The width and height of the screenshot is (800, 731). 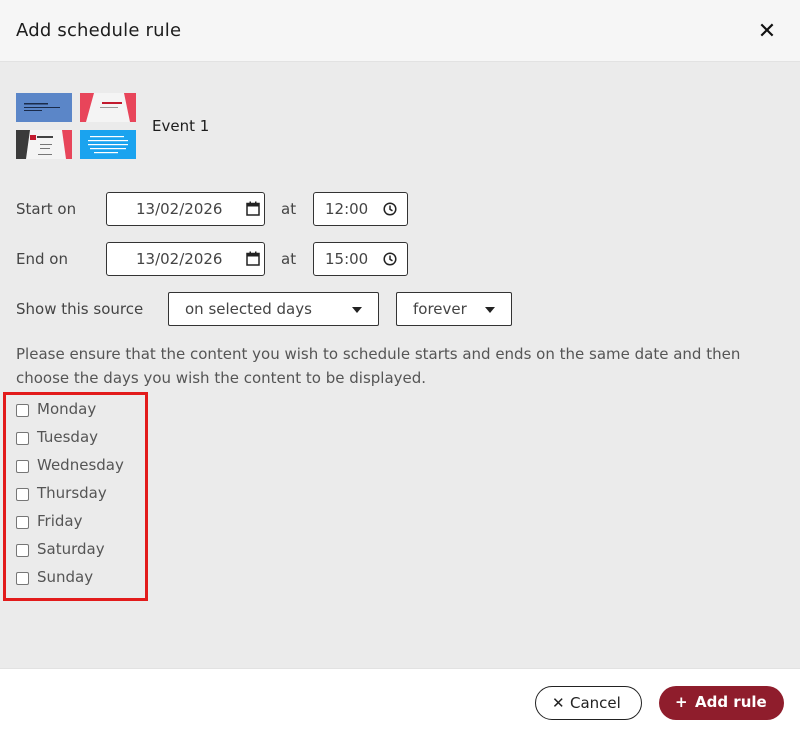 I want to click on day-label: Thursday, so click(x=72, y=493).